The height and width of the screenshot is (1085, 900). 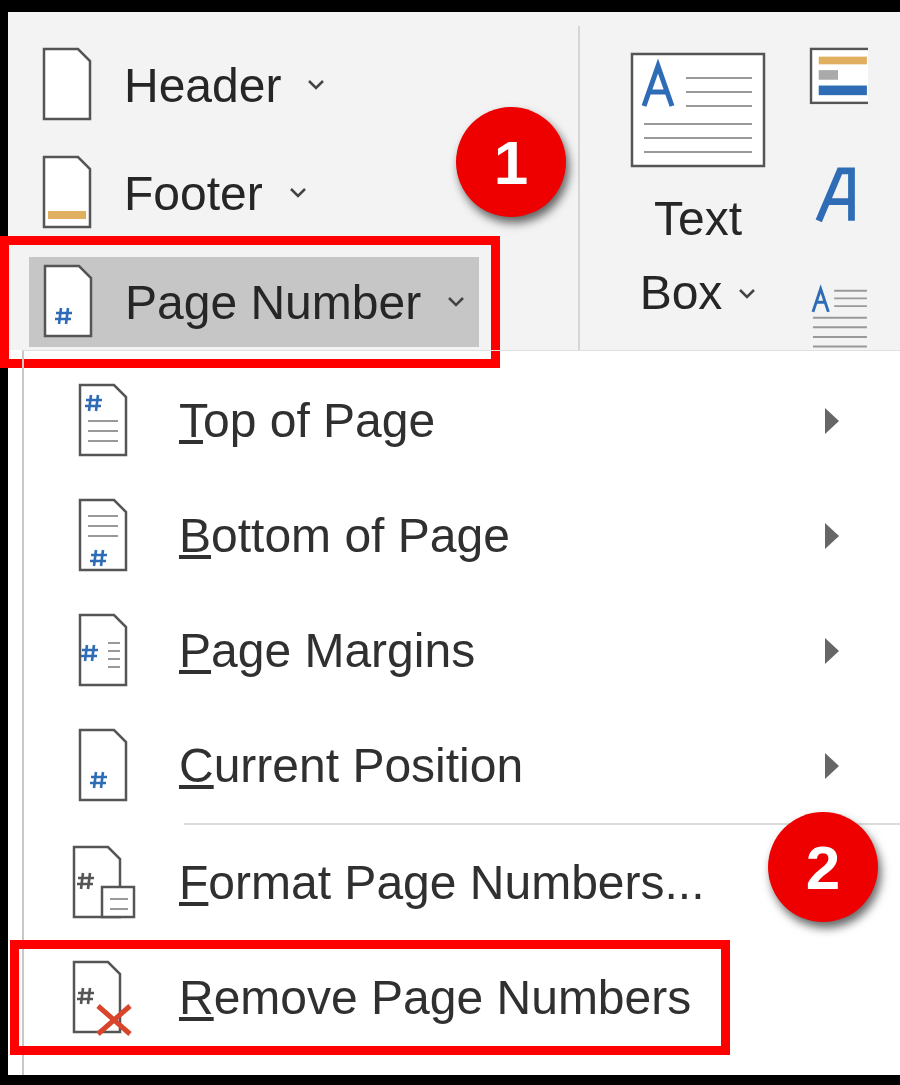 What do you see at coordinates (455, 650) in the screenshot?
I see `menu-item: Page Margins` at bounding box center [455, 650].